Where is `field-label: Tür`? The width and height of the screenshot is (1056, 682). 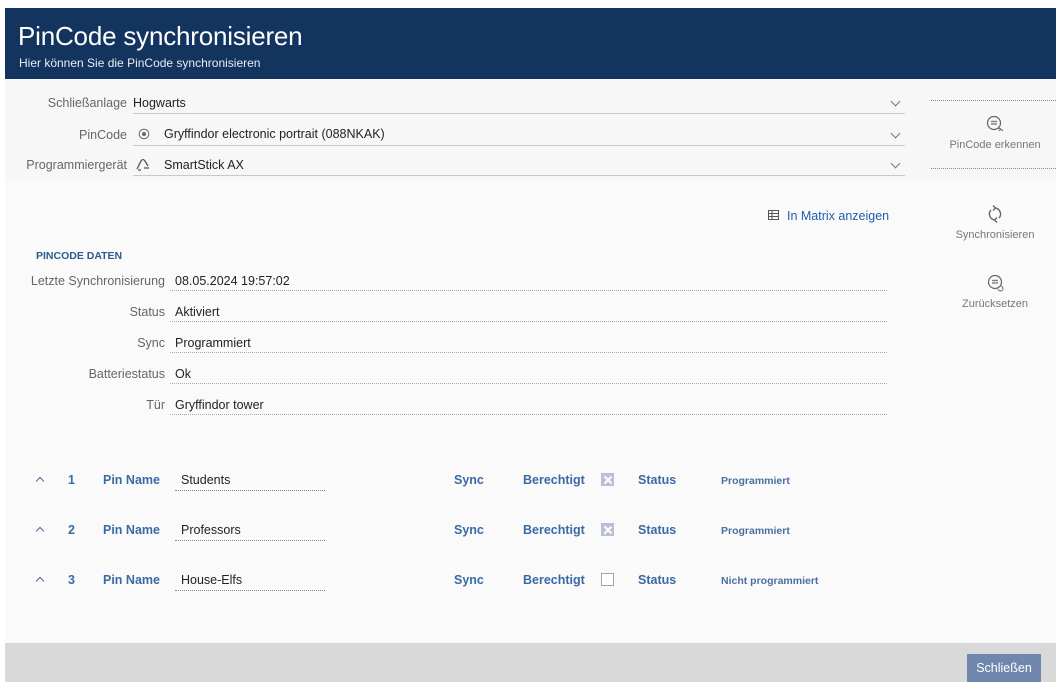
field-label: Tür is located at coordinates (155, 405).